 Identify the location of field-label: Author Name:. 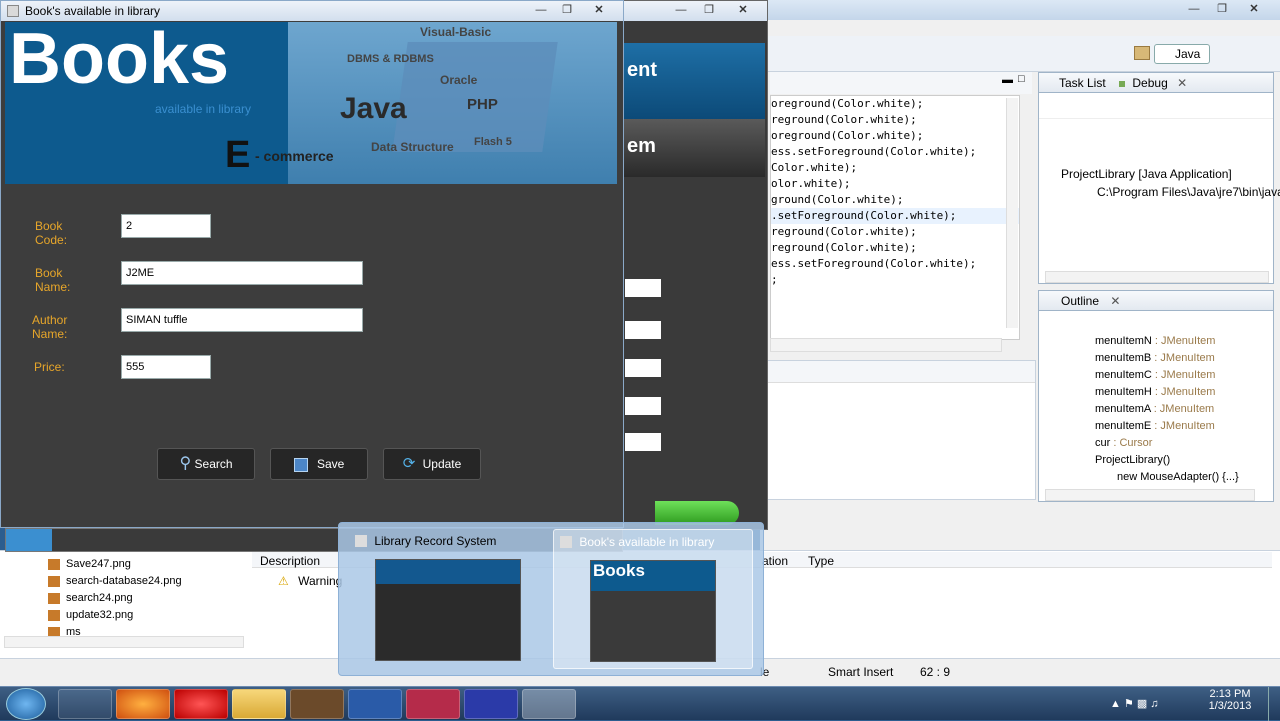
(50, 327).